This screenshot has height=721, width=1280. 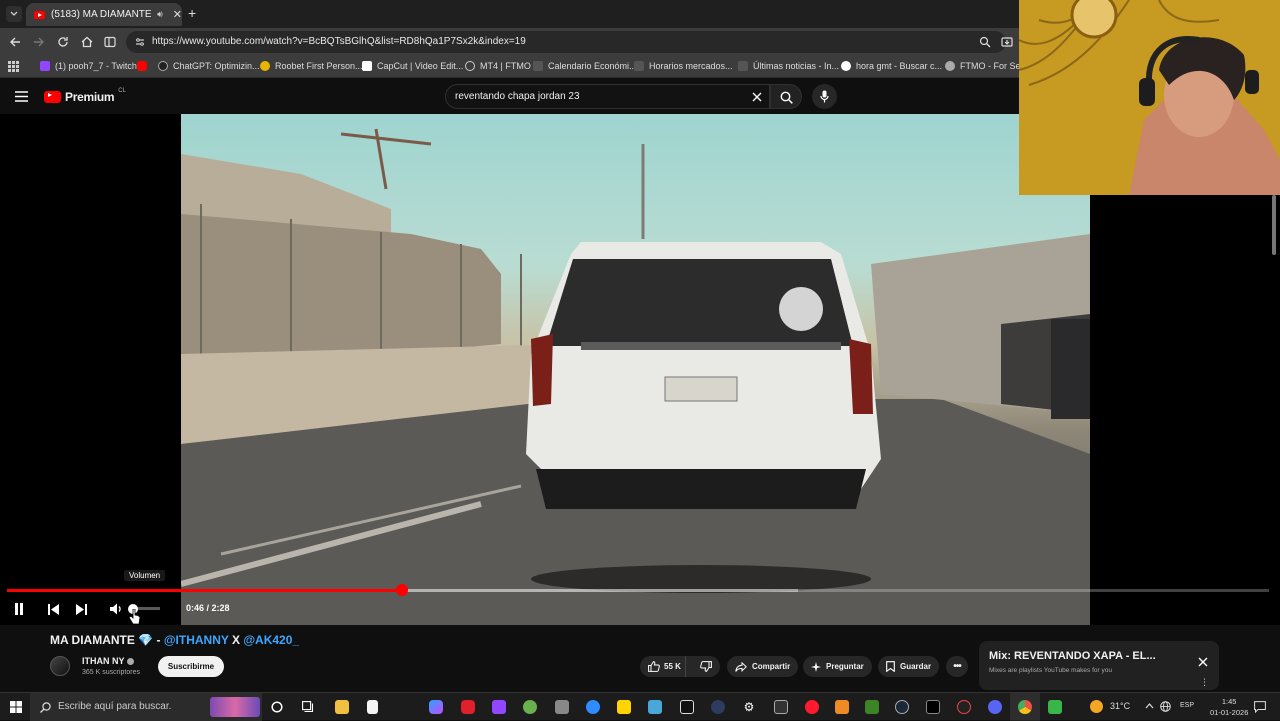 What do you see at coordinates (902, 707) in the screenshot?
I see `steam-icon` at bounding box center [902, 707].